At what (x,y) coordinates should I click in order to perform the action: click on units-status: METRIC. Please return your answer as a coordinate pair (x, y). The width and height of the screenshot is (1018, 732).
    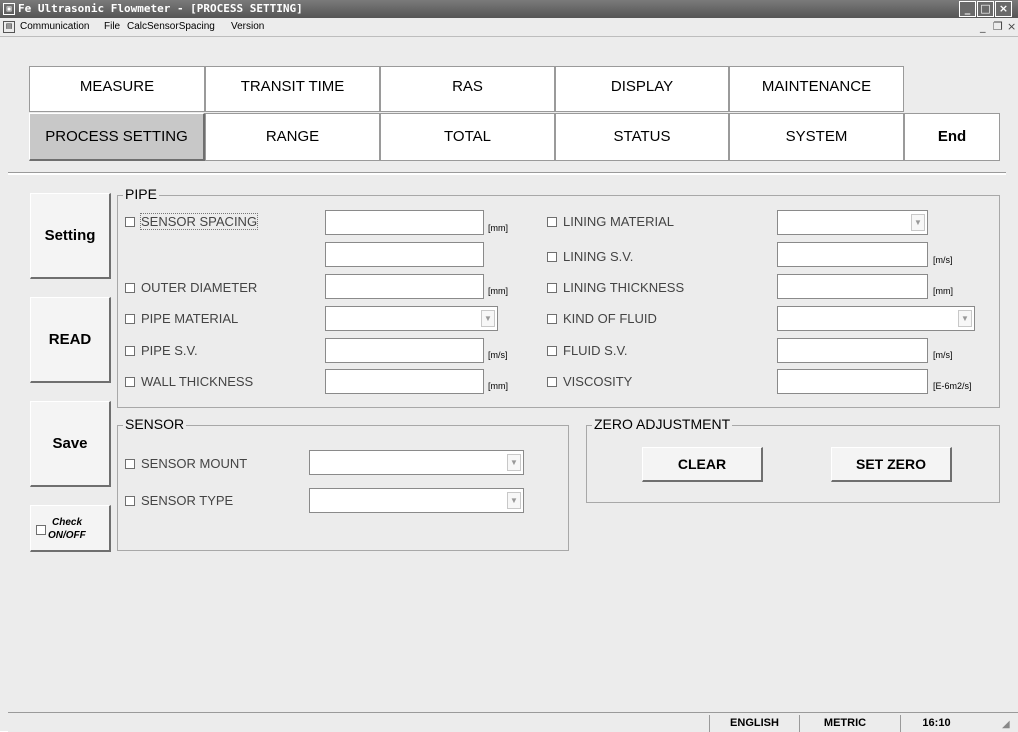
    Looking at the image, I should click on (844, 723).